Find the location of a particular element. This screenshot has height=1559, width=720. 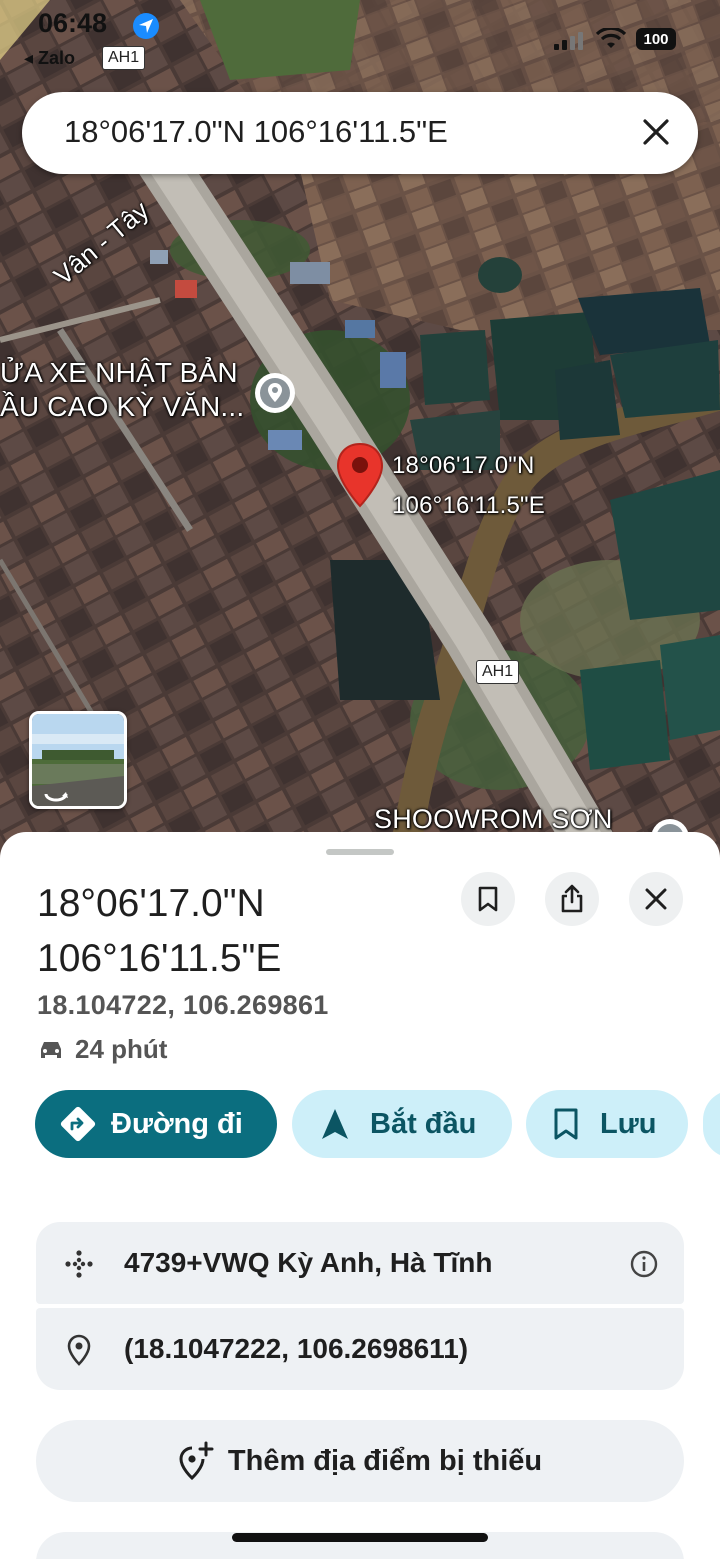

directions-button: Đường đi is located at coordinates (156, 1124).